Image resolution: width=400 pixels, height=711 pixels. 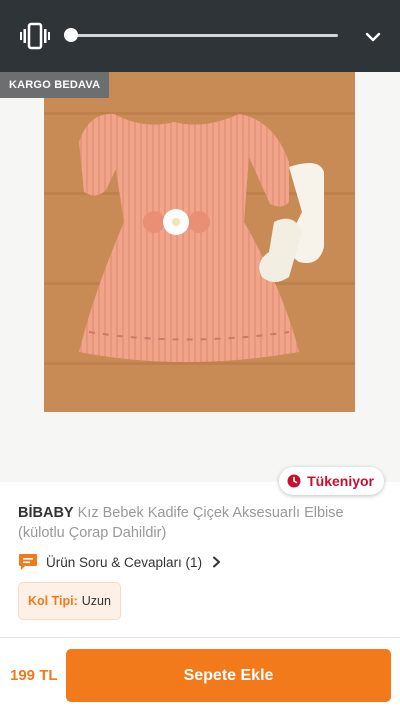 What do you see at coordinates (124, 562) in the screenshot?
I see `qa-label: Ürün Soru & Cevapları (1)` at bounding box center [124, 562].